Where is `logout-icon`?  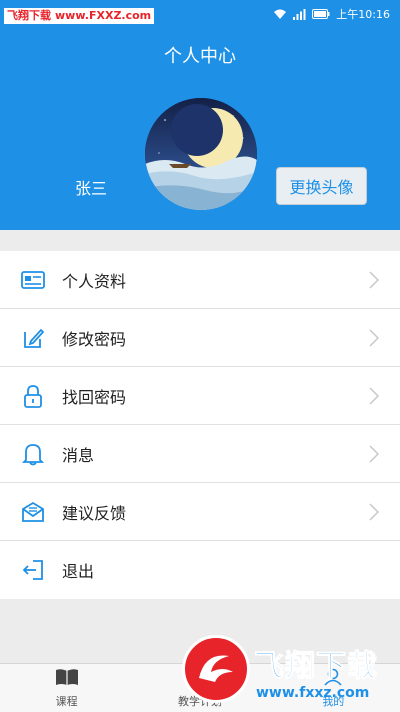
logout-icon is located at coordinates (33, 570).